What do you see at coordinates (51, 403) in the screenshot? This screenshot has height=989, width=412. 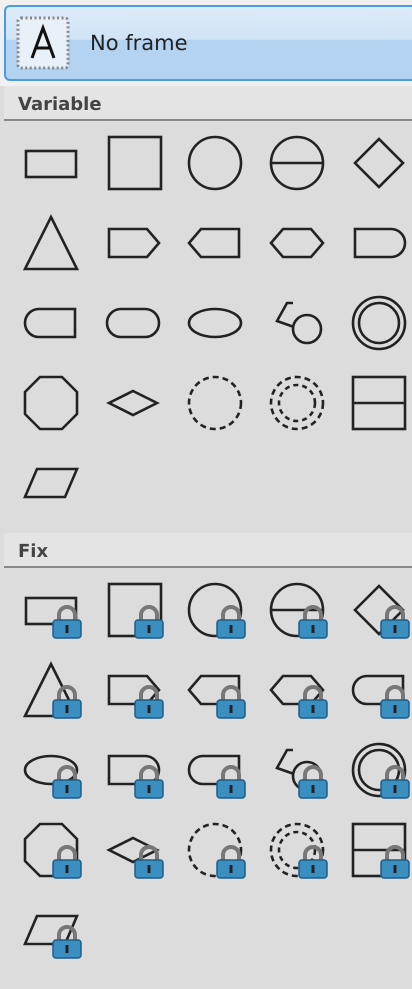 I see `octagon-shape-icon` at bounding box center [51, 403].